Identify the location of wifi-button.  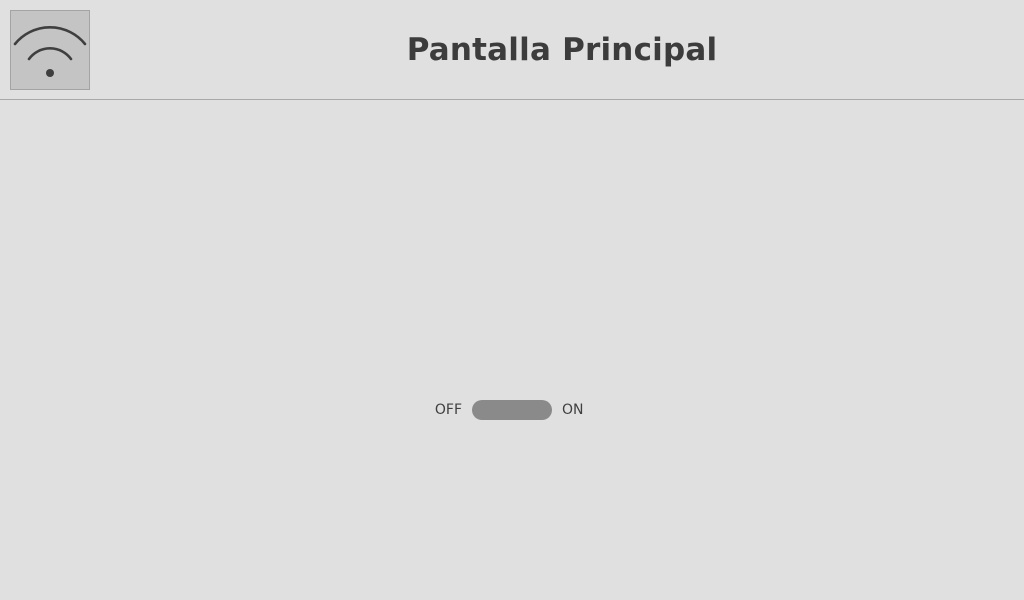
(50, 50).